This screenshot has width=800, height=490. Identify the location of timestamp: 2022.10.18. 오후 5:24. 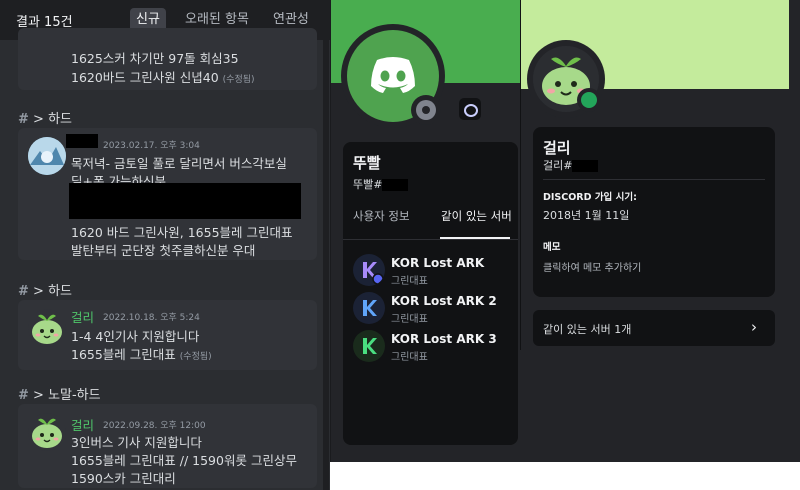
(151, 318).